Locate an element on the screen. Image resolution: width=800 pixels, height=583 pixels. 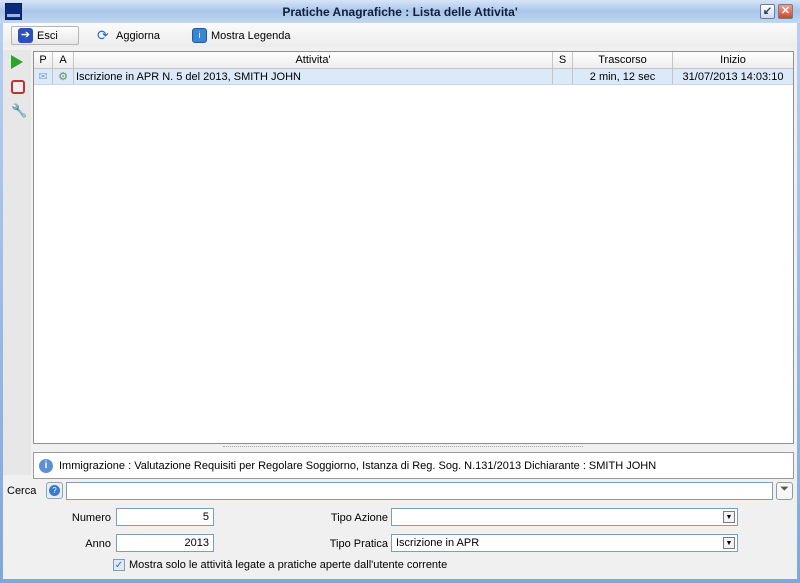
toolbar: ➔ Esci ⟳ Aggiorna i Mostra Legenda is located at coordinates (400, 35).